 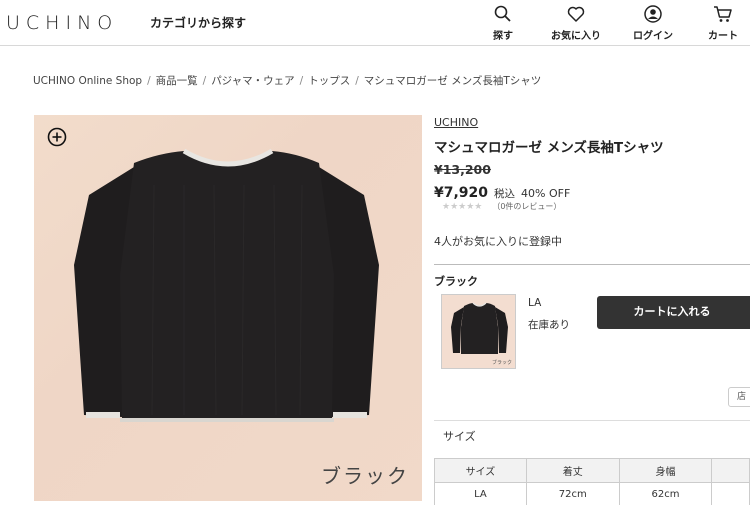 What do you see at coordinates (87, 81) in the screenshot?
I see `breadcrumb-item-home: UCHINO Online Shop` at bounding box center [87, 81].